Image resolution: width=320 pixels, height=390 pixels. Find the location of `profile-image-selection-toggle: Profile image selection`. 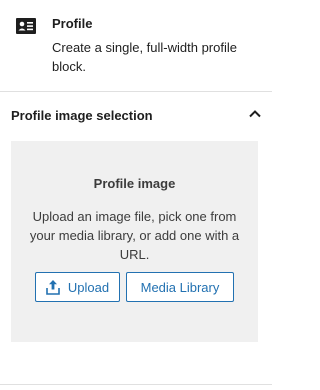

profile-image-selection-toggle: Profile image selection is located at coordinates (136, 115).